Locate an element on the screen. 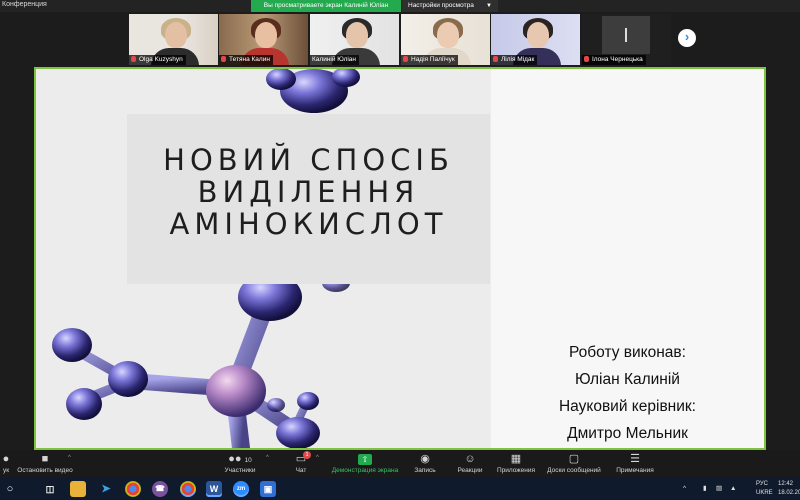 The image size is (800, 500). clock-date: 18.02.20 is located at coordinates (789, 493).